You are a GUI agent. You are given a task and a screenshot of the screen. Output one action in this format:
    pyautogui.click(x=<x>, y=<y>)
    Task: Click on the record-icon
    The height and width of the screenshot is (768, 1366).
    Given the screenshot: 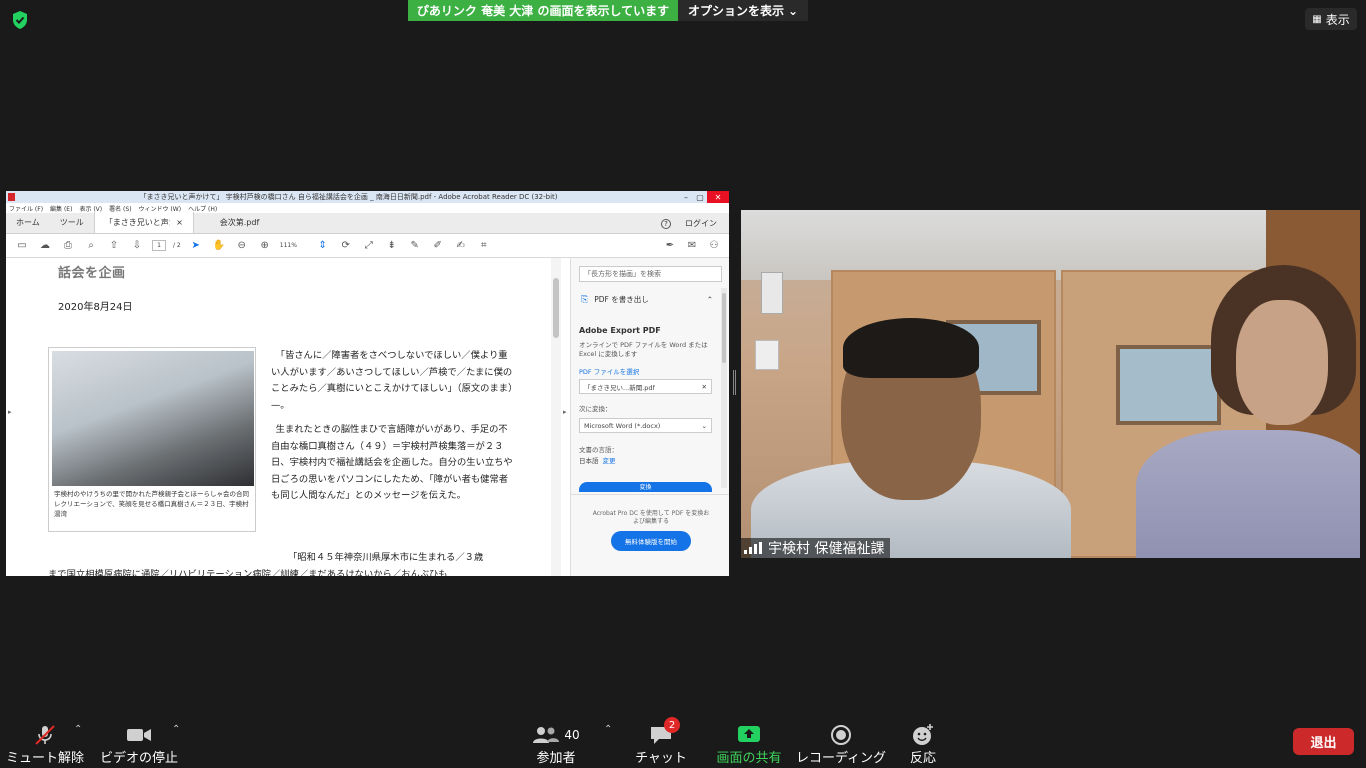 What is the action you would take?
    pyautogui.click(x=841, y=735)
    